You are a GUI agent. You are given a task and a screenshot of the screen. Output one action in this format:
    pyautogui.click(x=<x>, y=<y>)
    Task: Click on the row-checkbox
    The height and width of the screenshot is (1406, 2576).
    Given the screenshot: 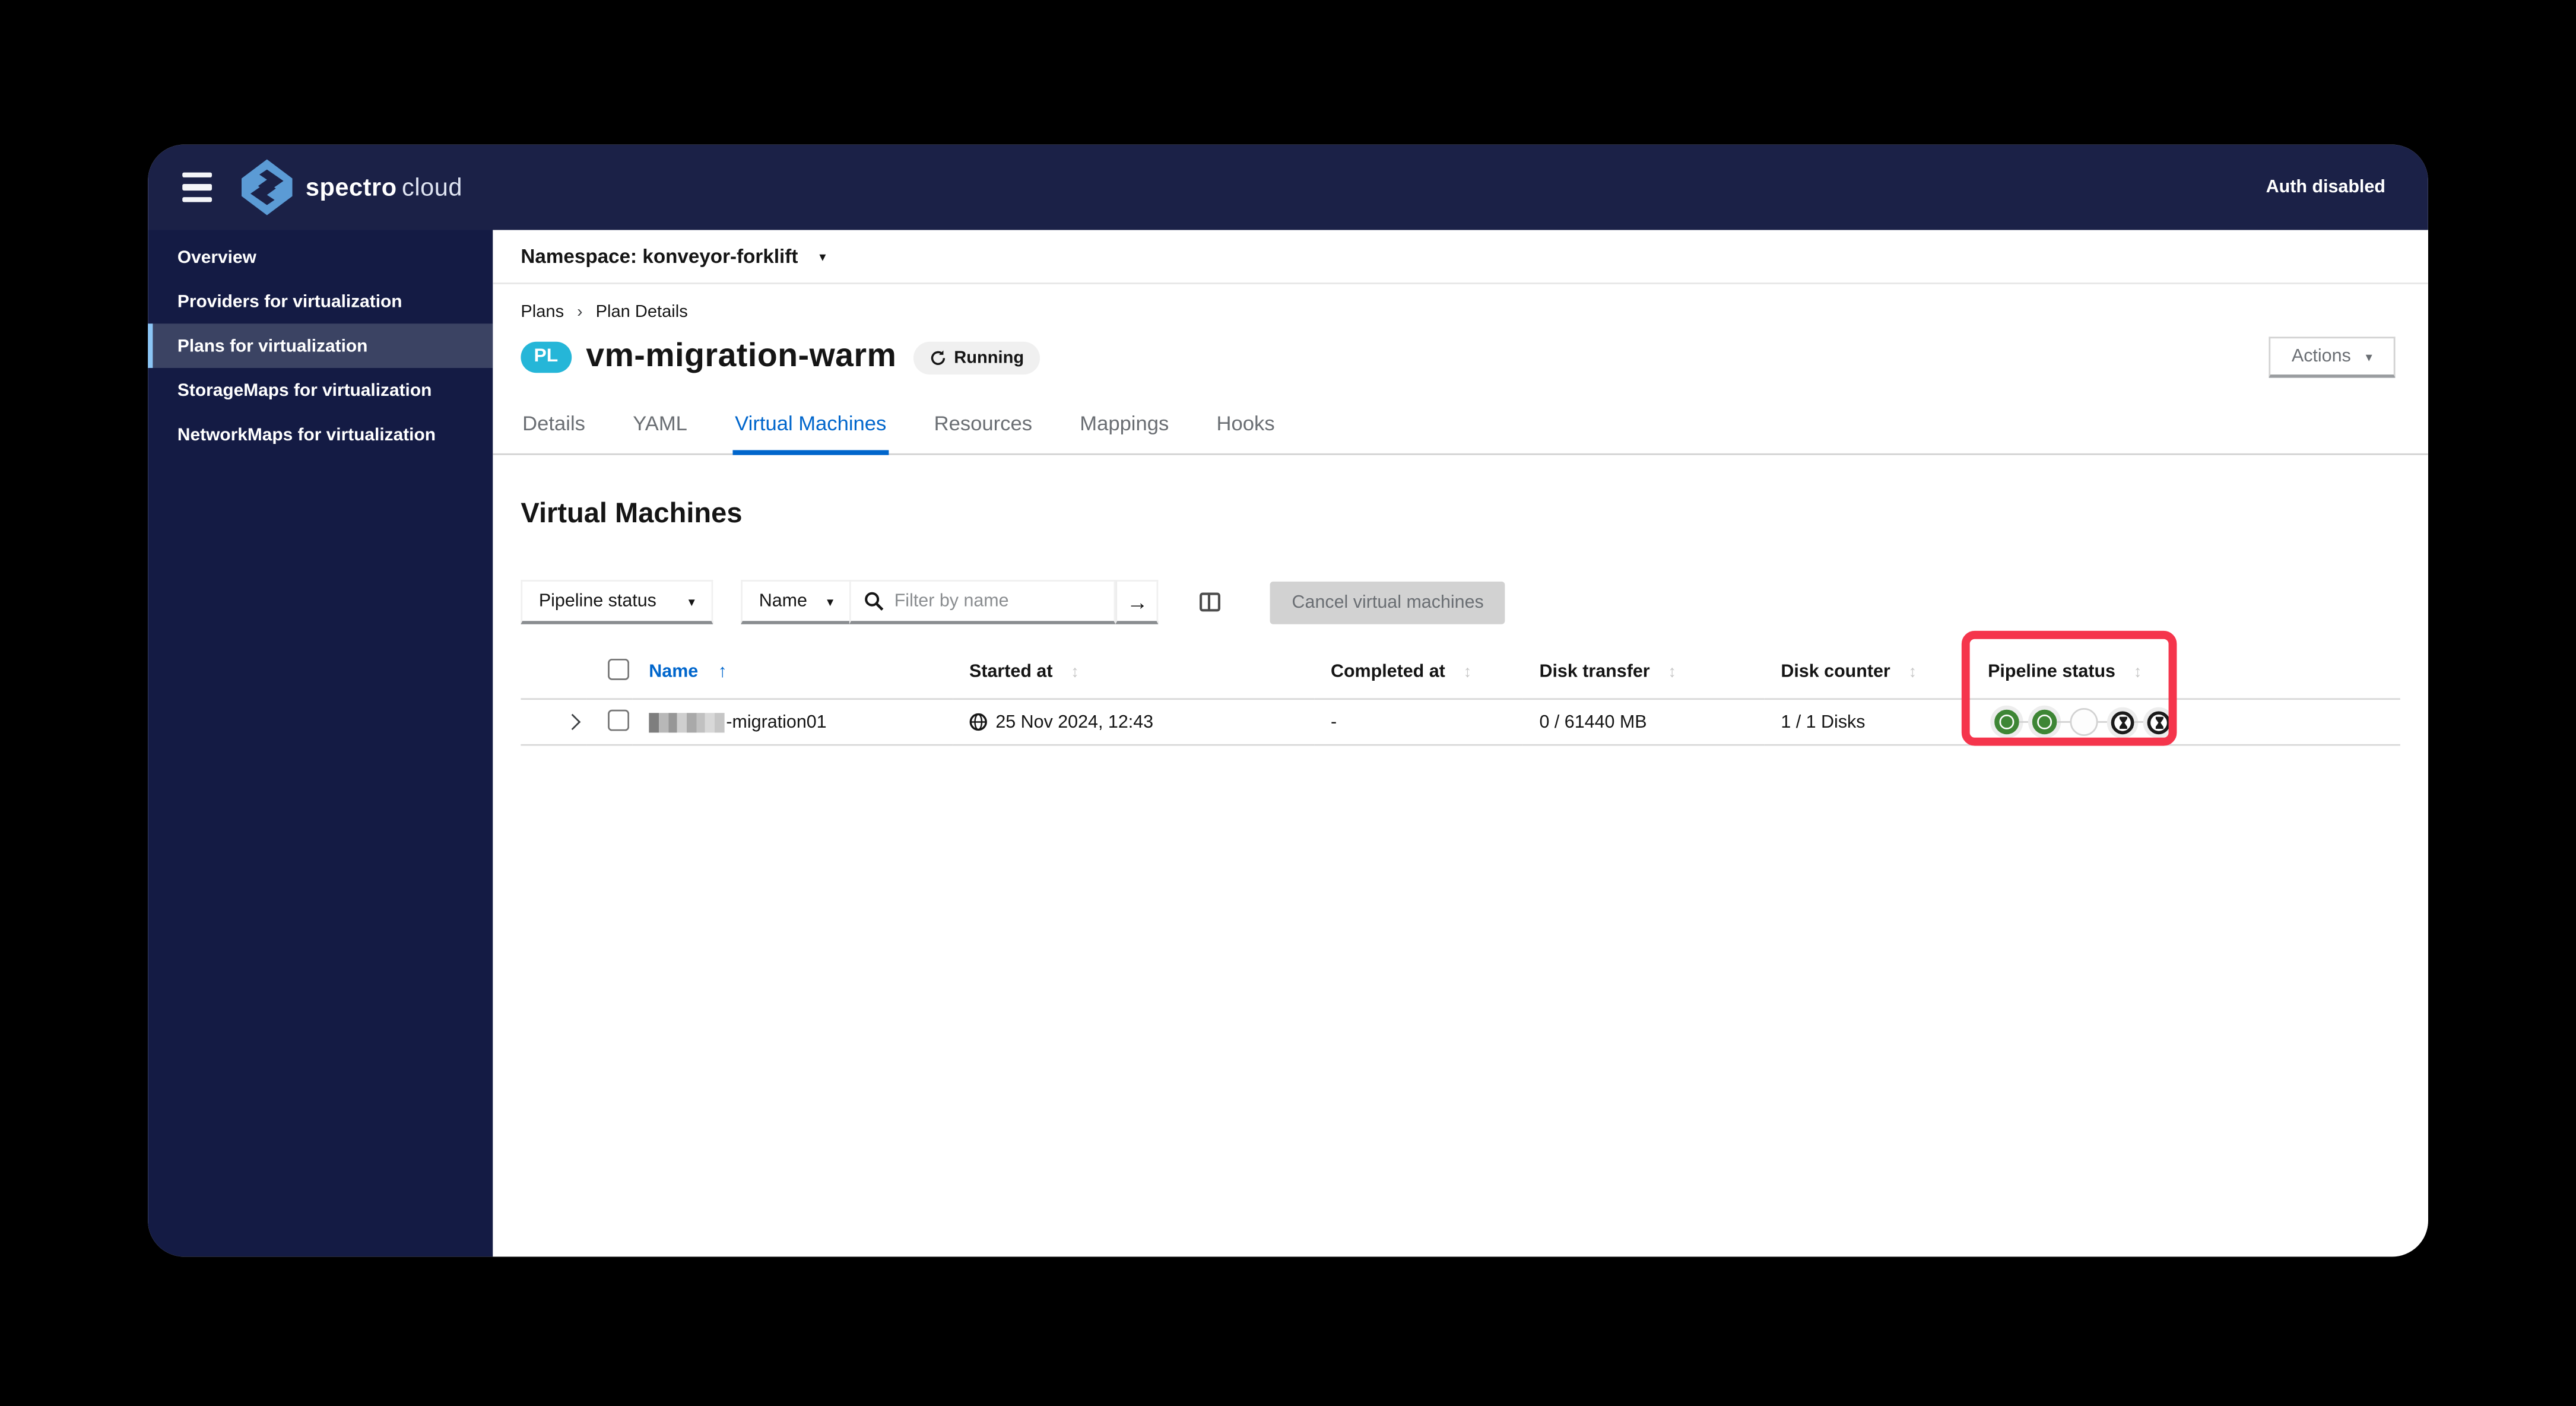 What is the action you would take?
    pyautogui.click(x=619, y=720)
    